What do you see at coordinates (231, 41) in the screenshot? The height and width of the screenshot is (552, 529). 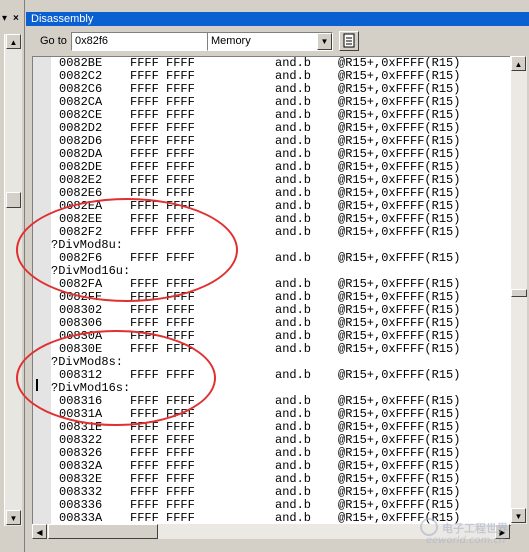 I see `memory-zone-value: Memory` at bounding box center [231, 41].